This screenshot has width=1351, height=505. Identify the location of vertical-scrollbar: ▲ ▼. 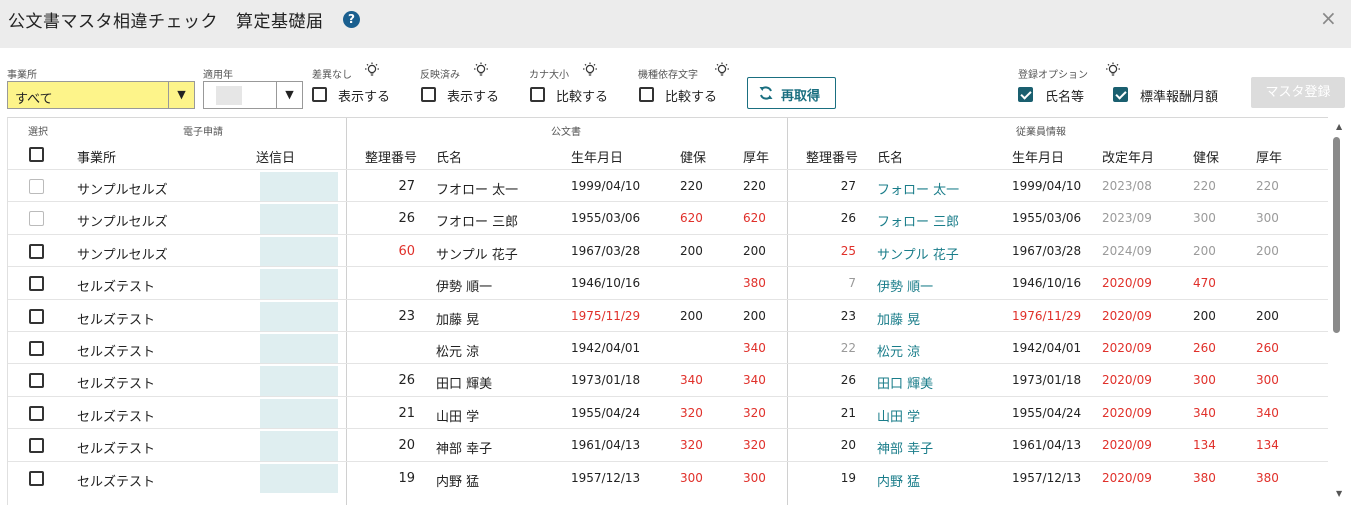
(1339, 311).